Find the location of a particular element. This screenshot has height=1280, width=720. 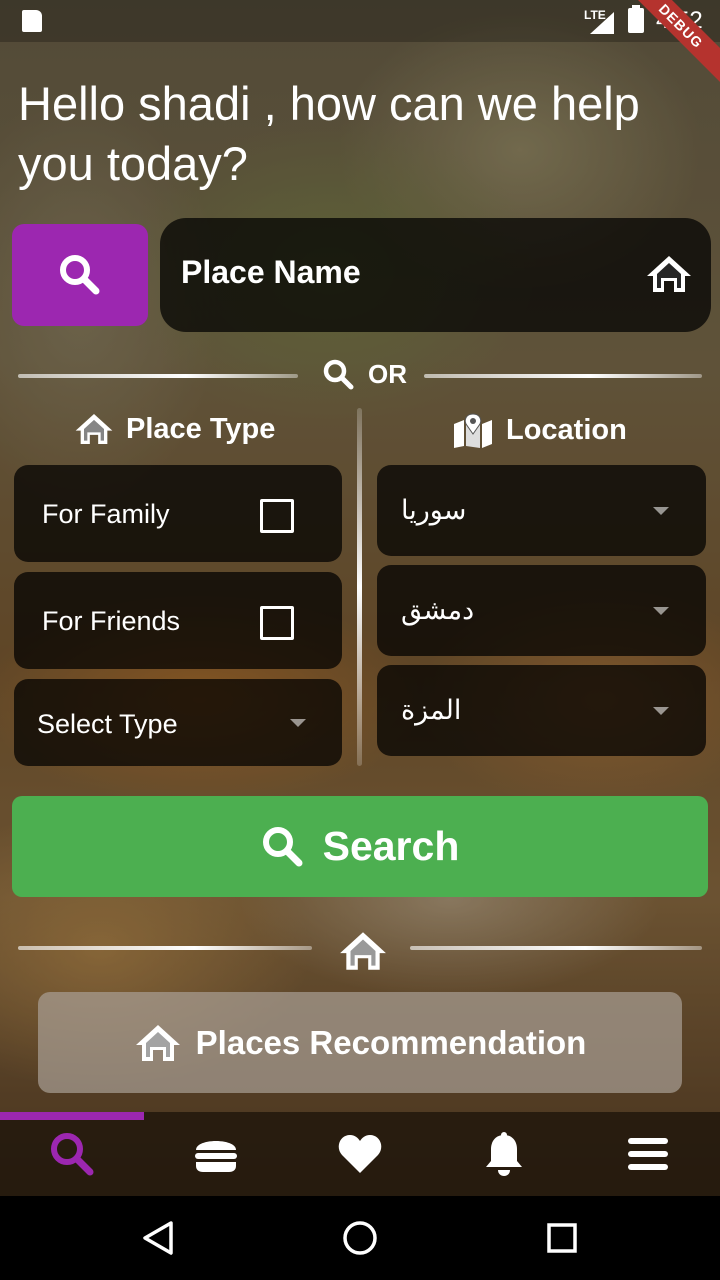

back-button is located at coordinates (158, 1238).